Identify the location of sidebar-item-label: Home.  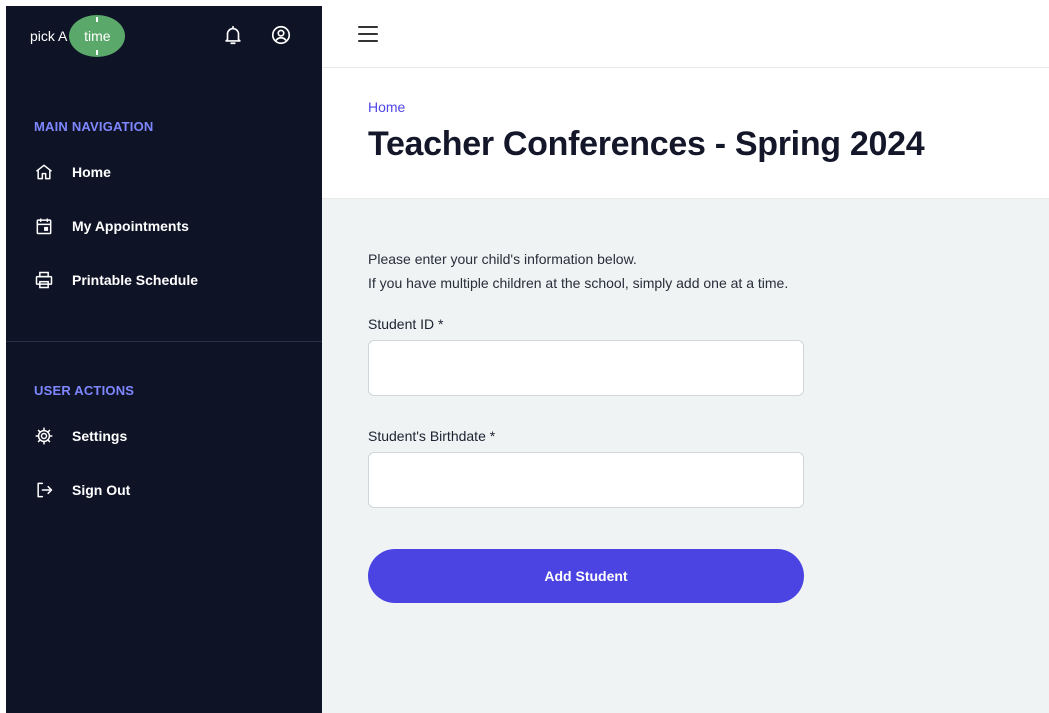
(91, 172).